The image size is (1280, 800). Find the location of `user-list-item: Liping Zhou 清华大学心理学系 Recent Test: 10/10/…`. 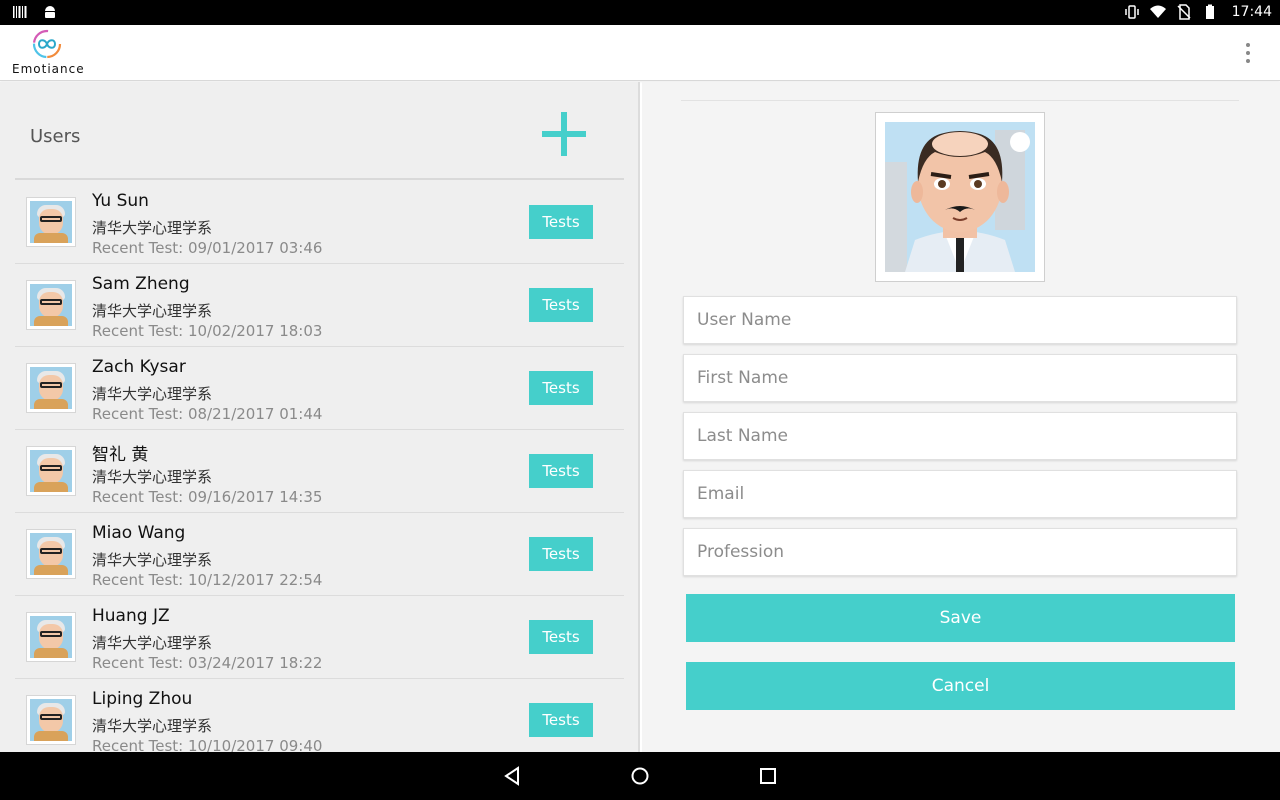

user-list-item: Liping Zhou 清华大学心理学系 Recent Test: 10/10/… is located at coordinates (319, 715).